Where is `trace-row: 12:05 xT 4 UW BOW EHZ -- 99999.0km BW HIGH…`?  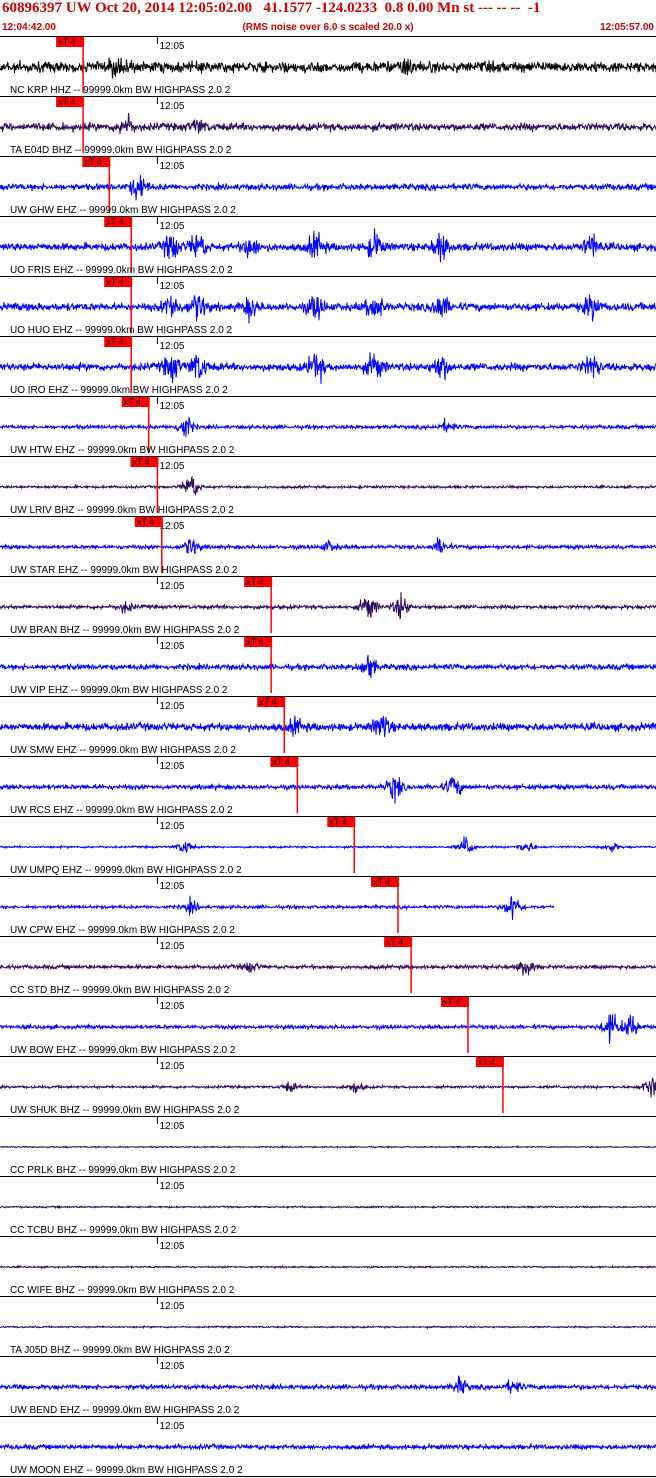
trace-row: 12:05 xT 4 UW BOW EHZ -- 99999.0km BW HIGH… is located at coordinates (328, 1027).